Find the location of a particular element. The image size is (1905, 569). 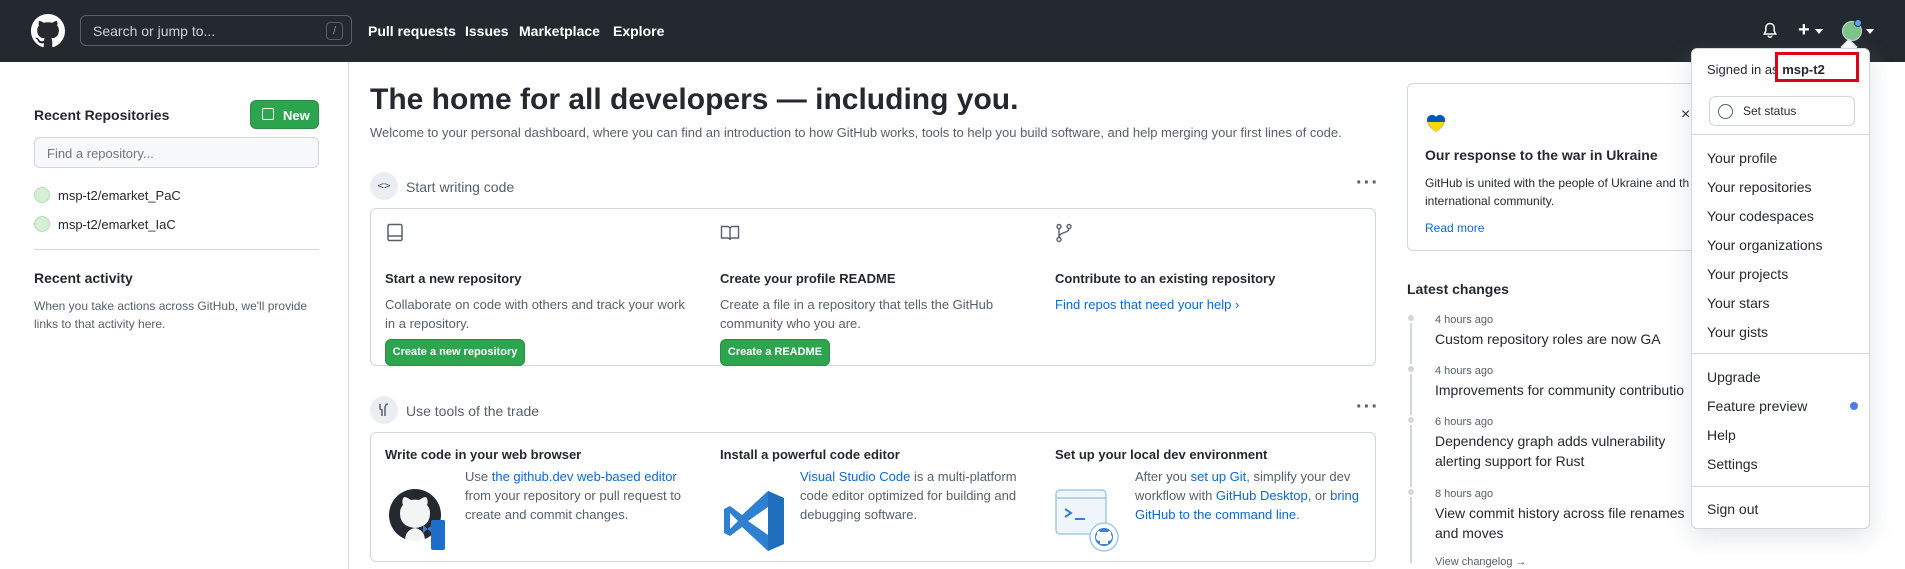

recent-activity-title: Recent activity is located at coordinates (83, 278).